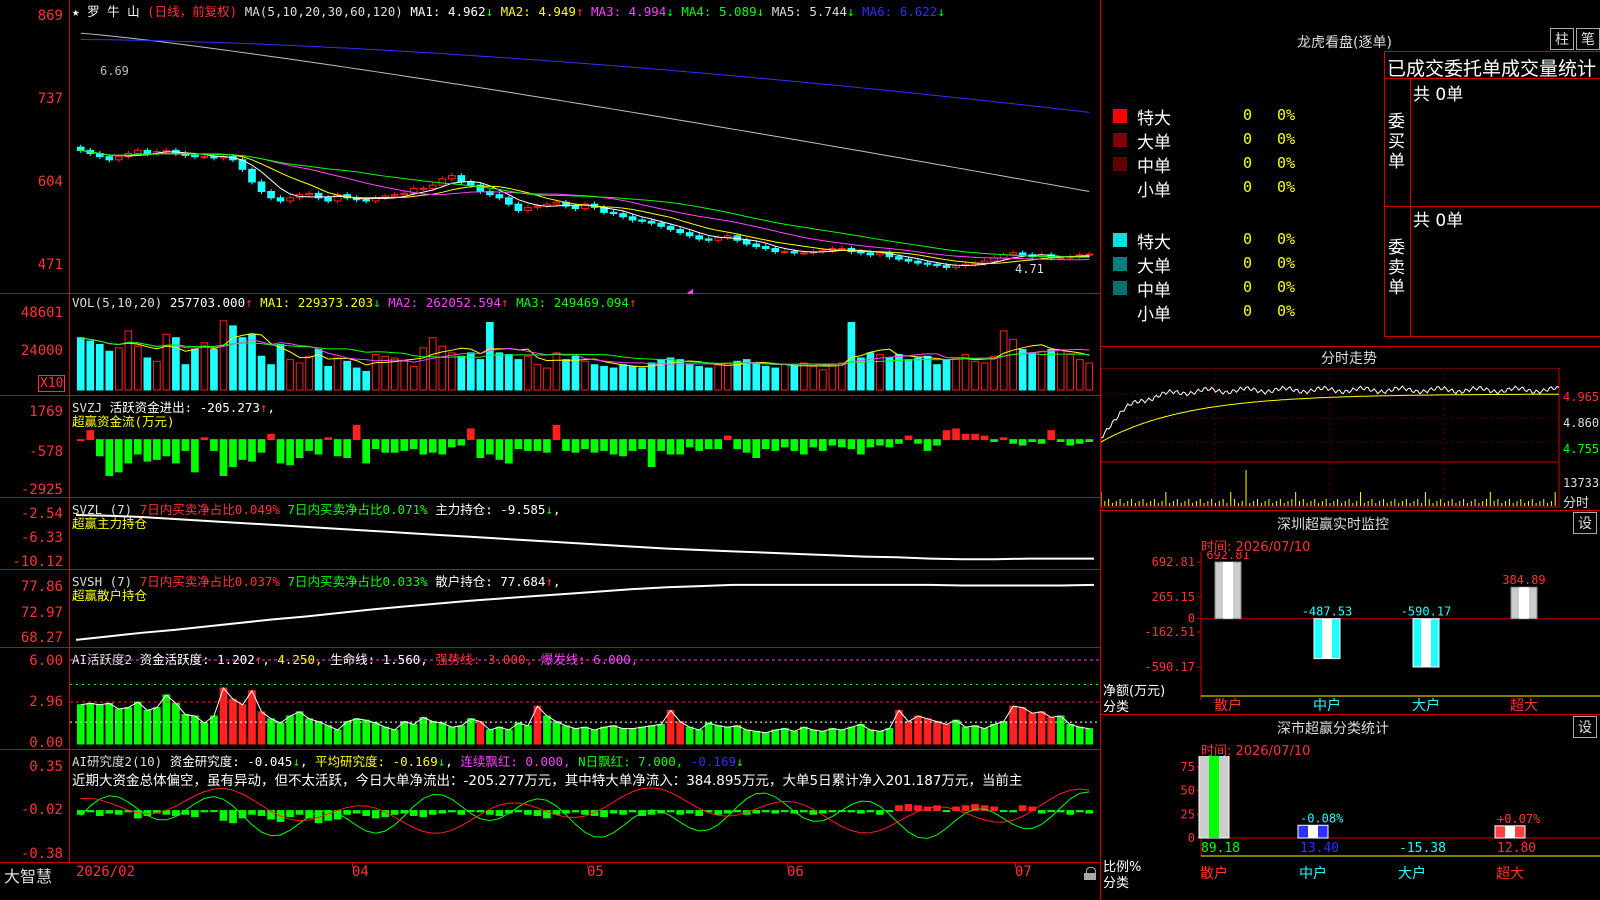  What do you see at coordinates (1206, 240) in the screenshot?
I see `sell-row: 特大 0 0%` at bounding box center [1206, 240].